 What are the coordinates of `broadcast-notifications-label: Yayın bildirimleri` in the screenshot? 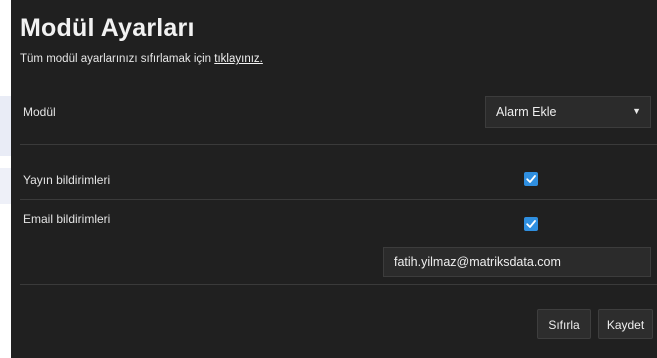 It's located at (67, 180).